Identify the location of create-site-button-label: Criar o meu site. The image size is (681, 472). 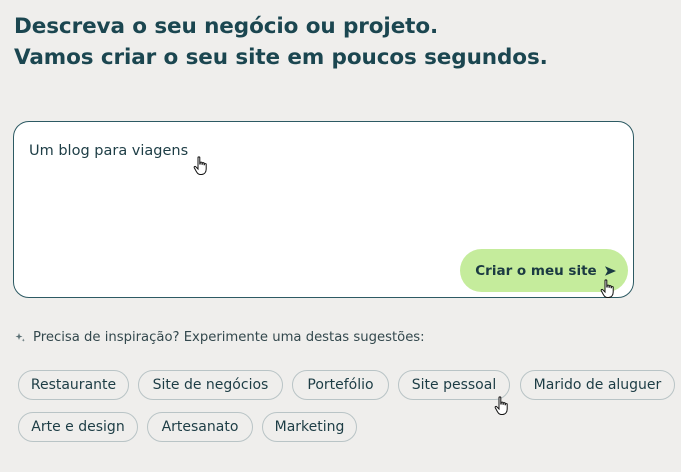
(536, 270).